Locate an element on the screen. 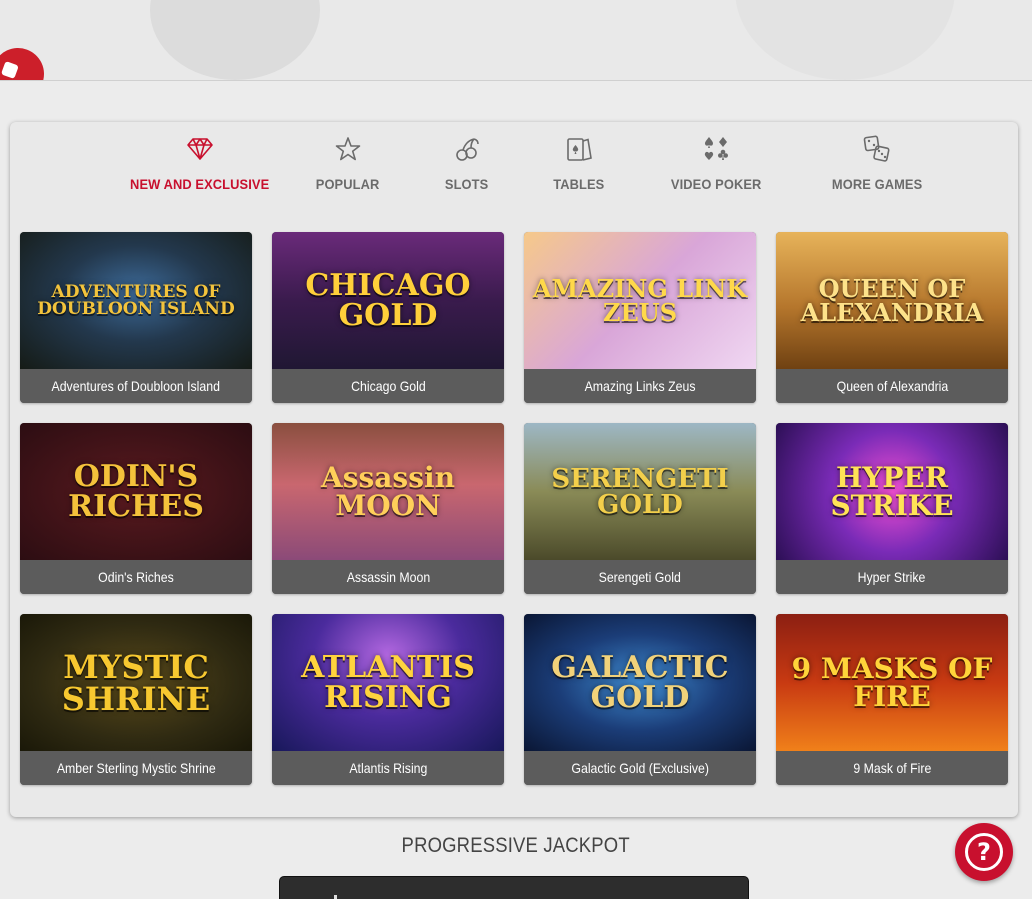 Image resolution: width=1032 pixels, height=899 pixels. tab-video-poker: VIDEO POKER is located at coordinates (716, 163).